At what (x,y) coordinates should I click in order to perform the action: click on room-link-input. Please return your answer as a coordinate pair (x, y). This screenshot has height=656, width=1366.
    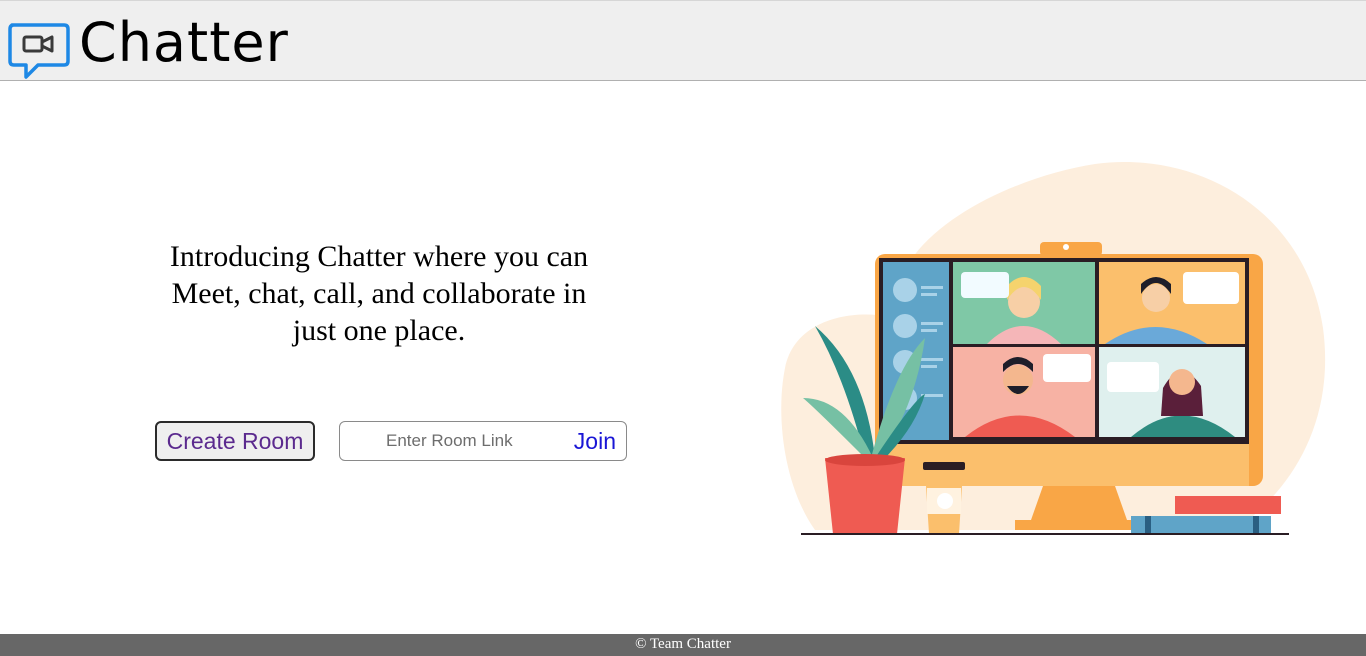
    Looking at the image, I should click on (452, 441).